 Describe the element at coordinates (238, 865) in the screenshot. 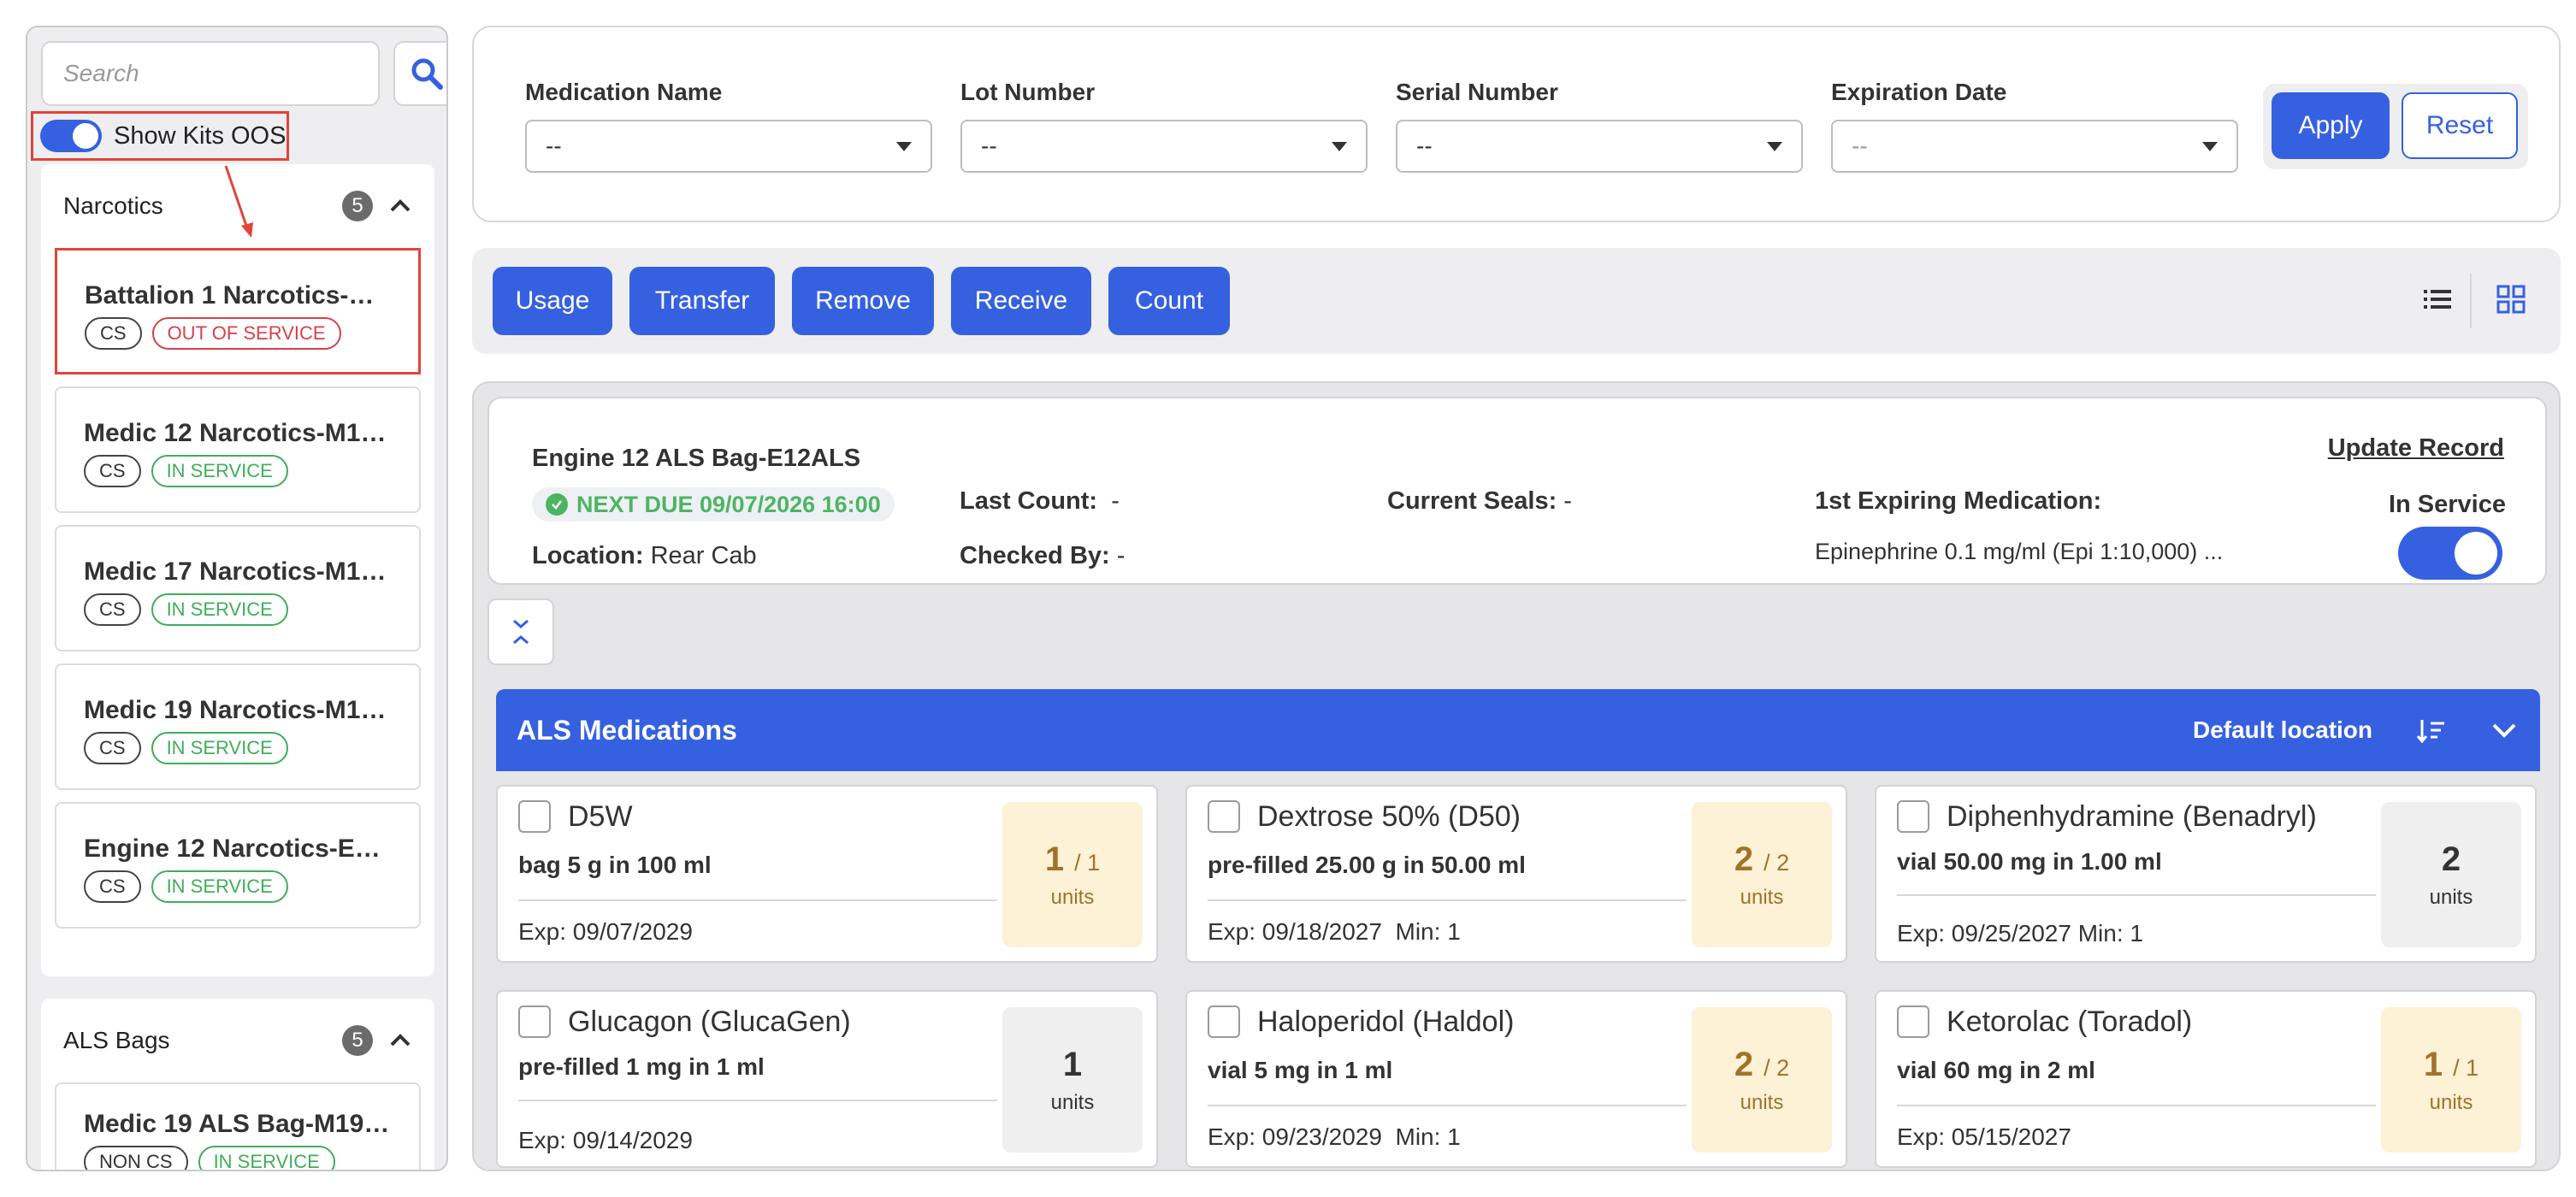

I see `kit-card-engine-12-narcotics: Engine 12 Narcotics-E12... CS IN SERVICE` at that location.